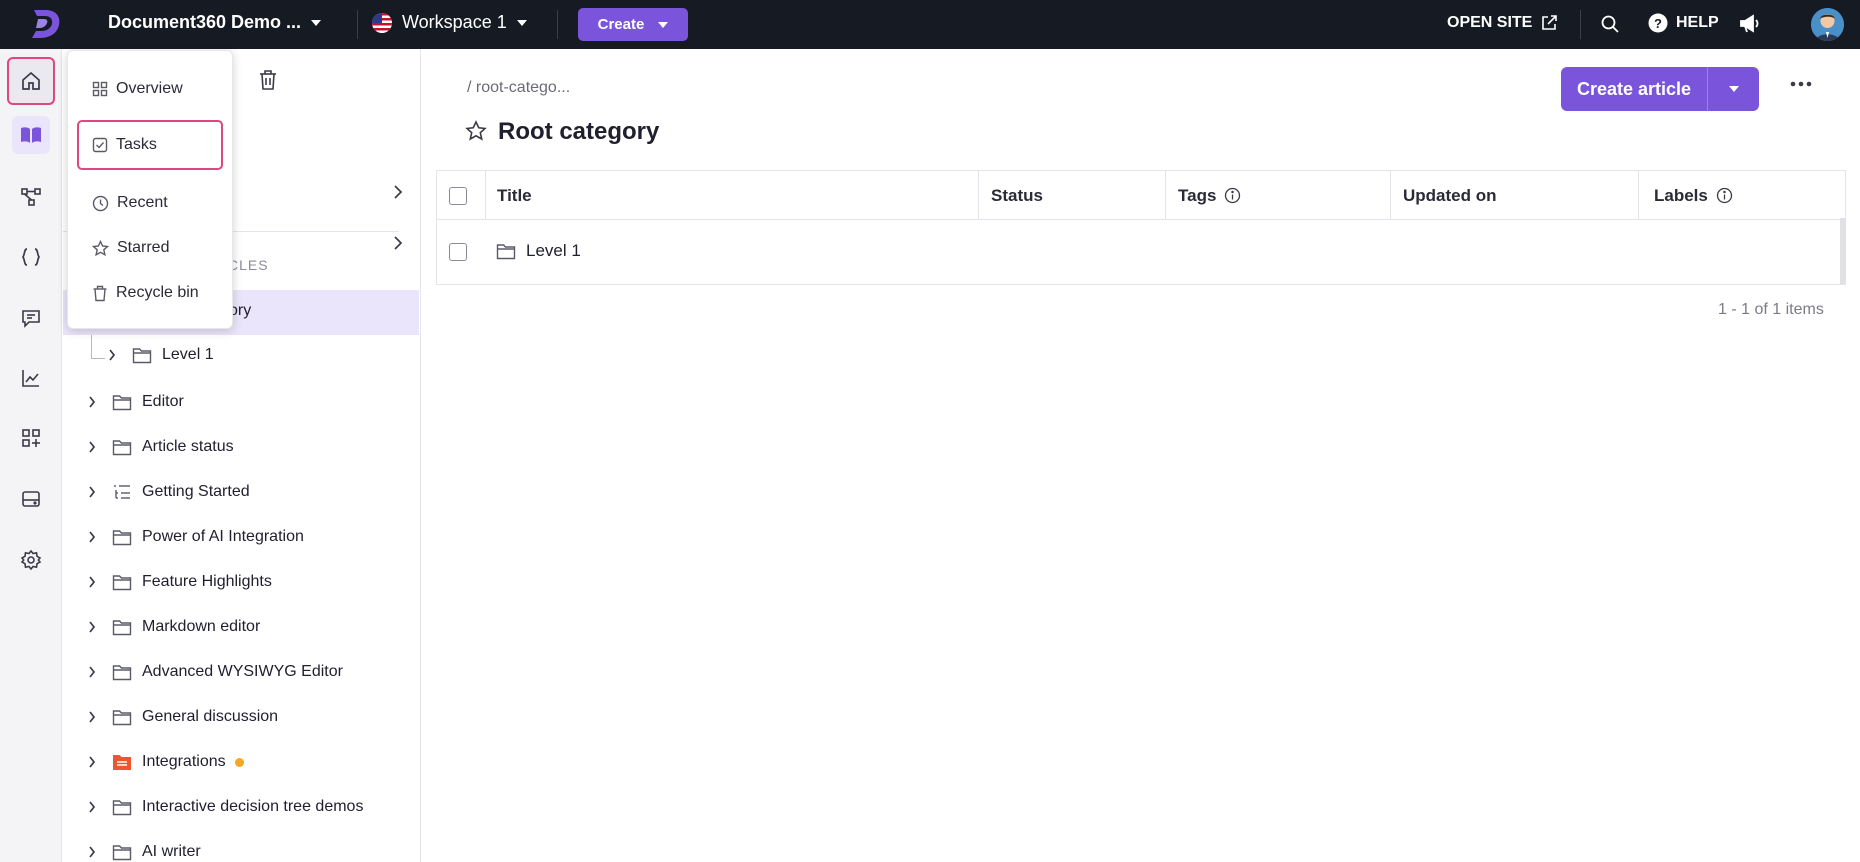  Describe the element at coordinates (207, 581) in the screenshot. I see `tree-item-label: Feature Highlights` at that location.